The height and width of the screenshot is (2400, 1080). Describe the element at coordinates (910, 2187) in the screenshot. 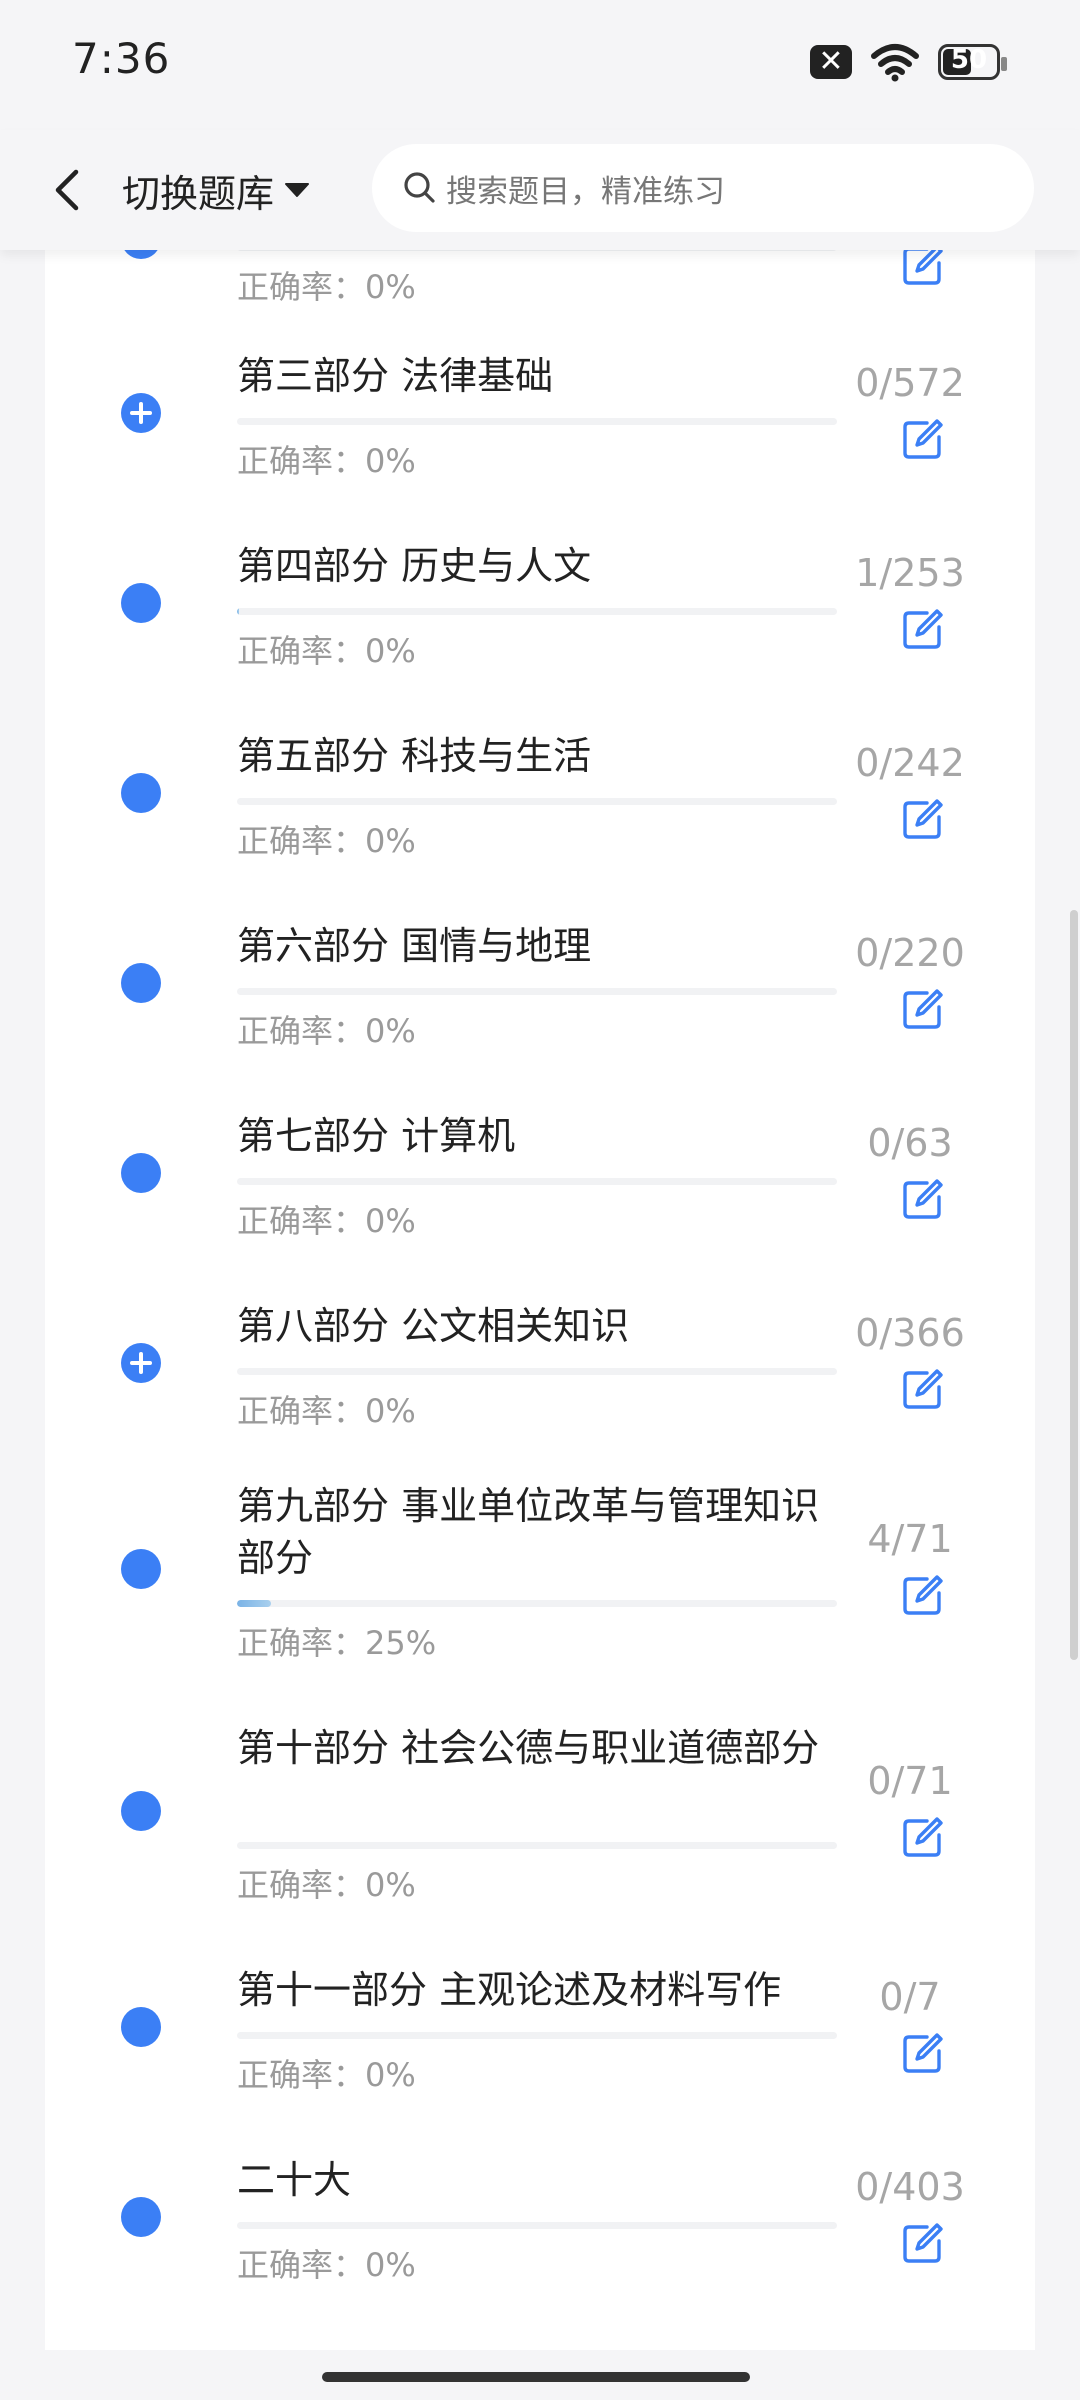

I see `question-count: 0/403` at that location.